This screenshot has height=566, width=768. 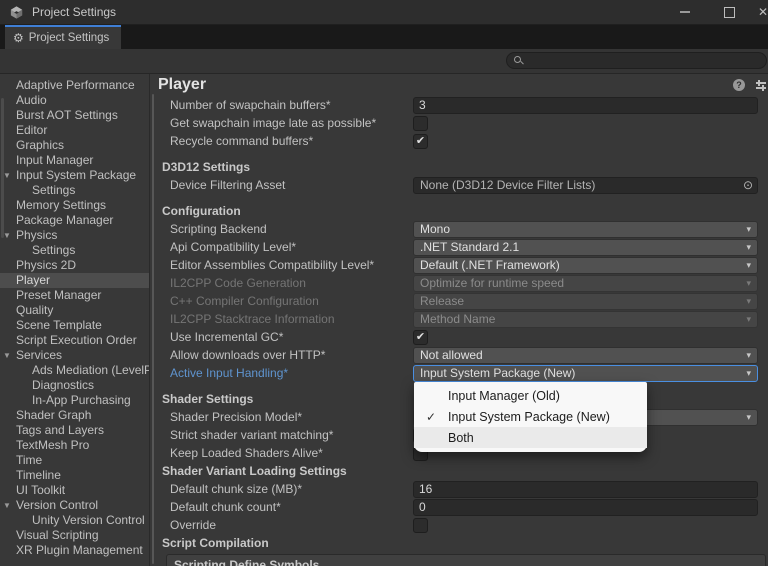 What do you see at coordinates (585, 373) in the screenshot?
I see `dropdown-field: Input System Package (New) ▾` at bounding box center [585, 373].